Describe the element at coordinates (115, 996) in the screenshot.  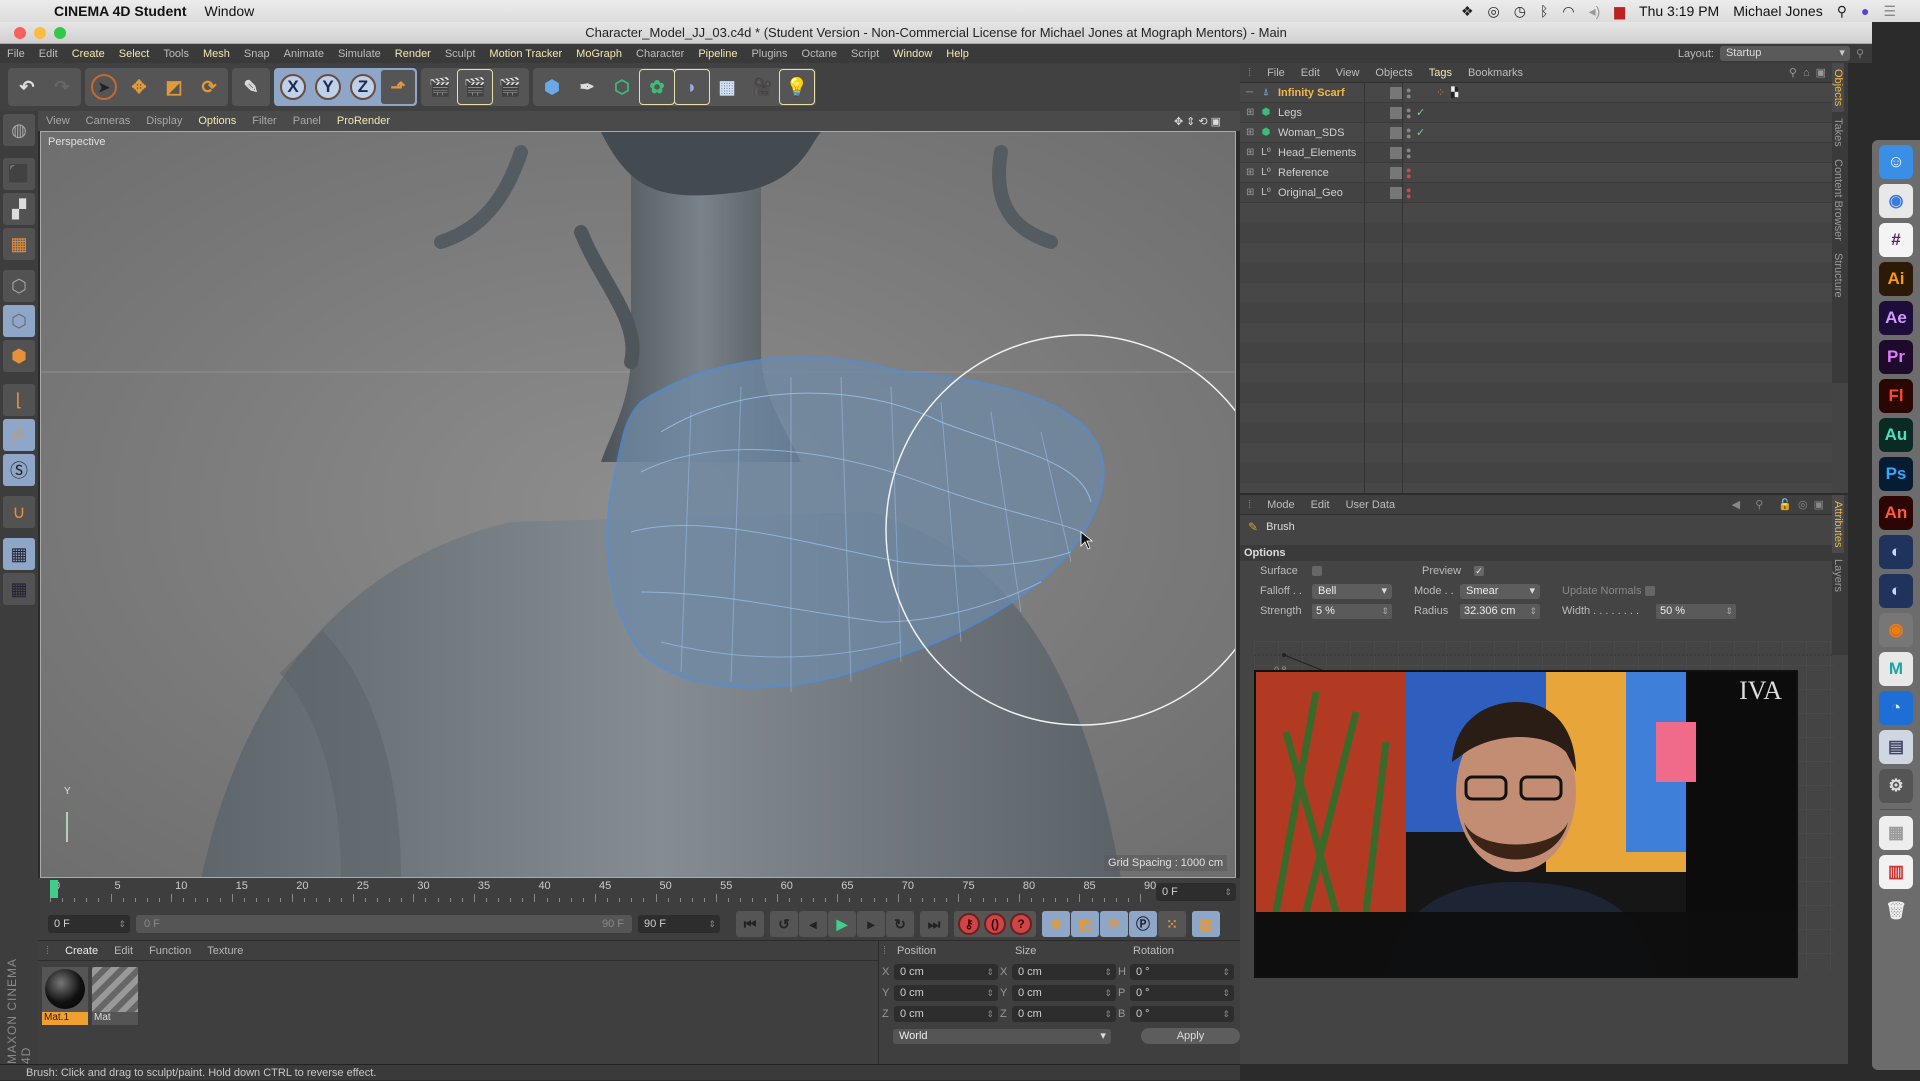
I see `material-swatch: Mat` at that location.